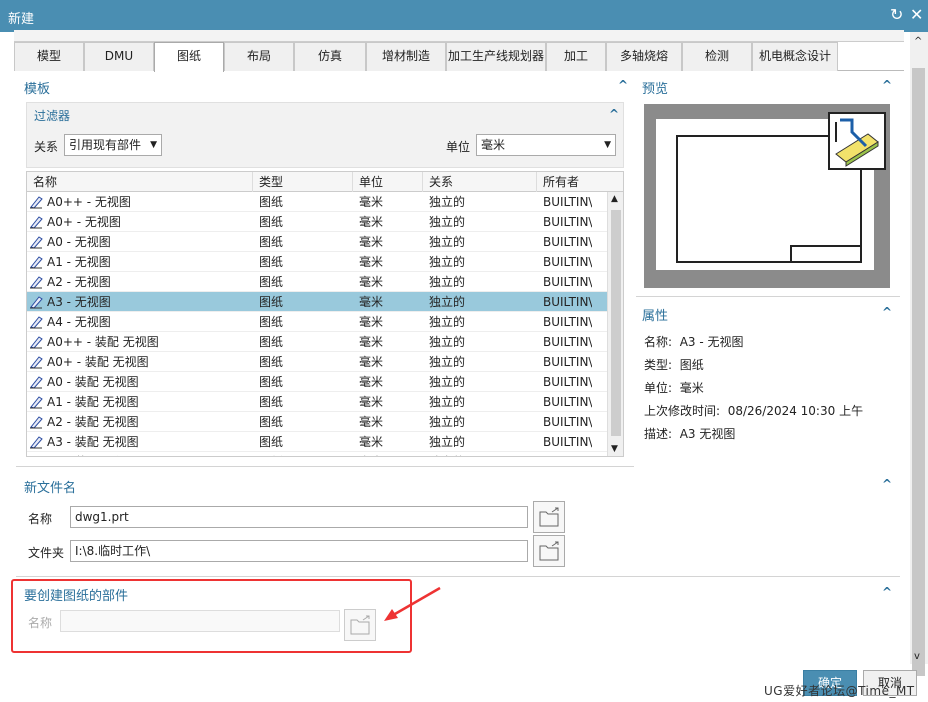 The width and height of the screenshot is (928, 702). I want to click on properties-collapse-icon: ^, so click(887, 312).